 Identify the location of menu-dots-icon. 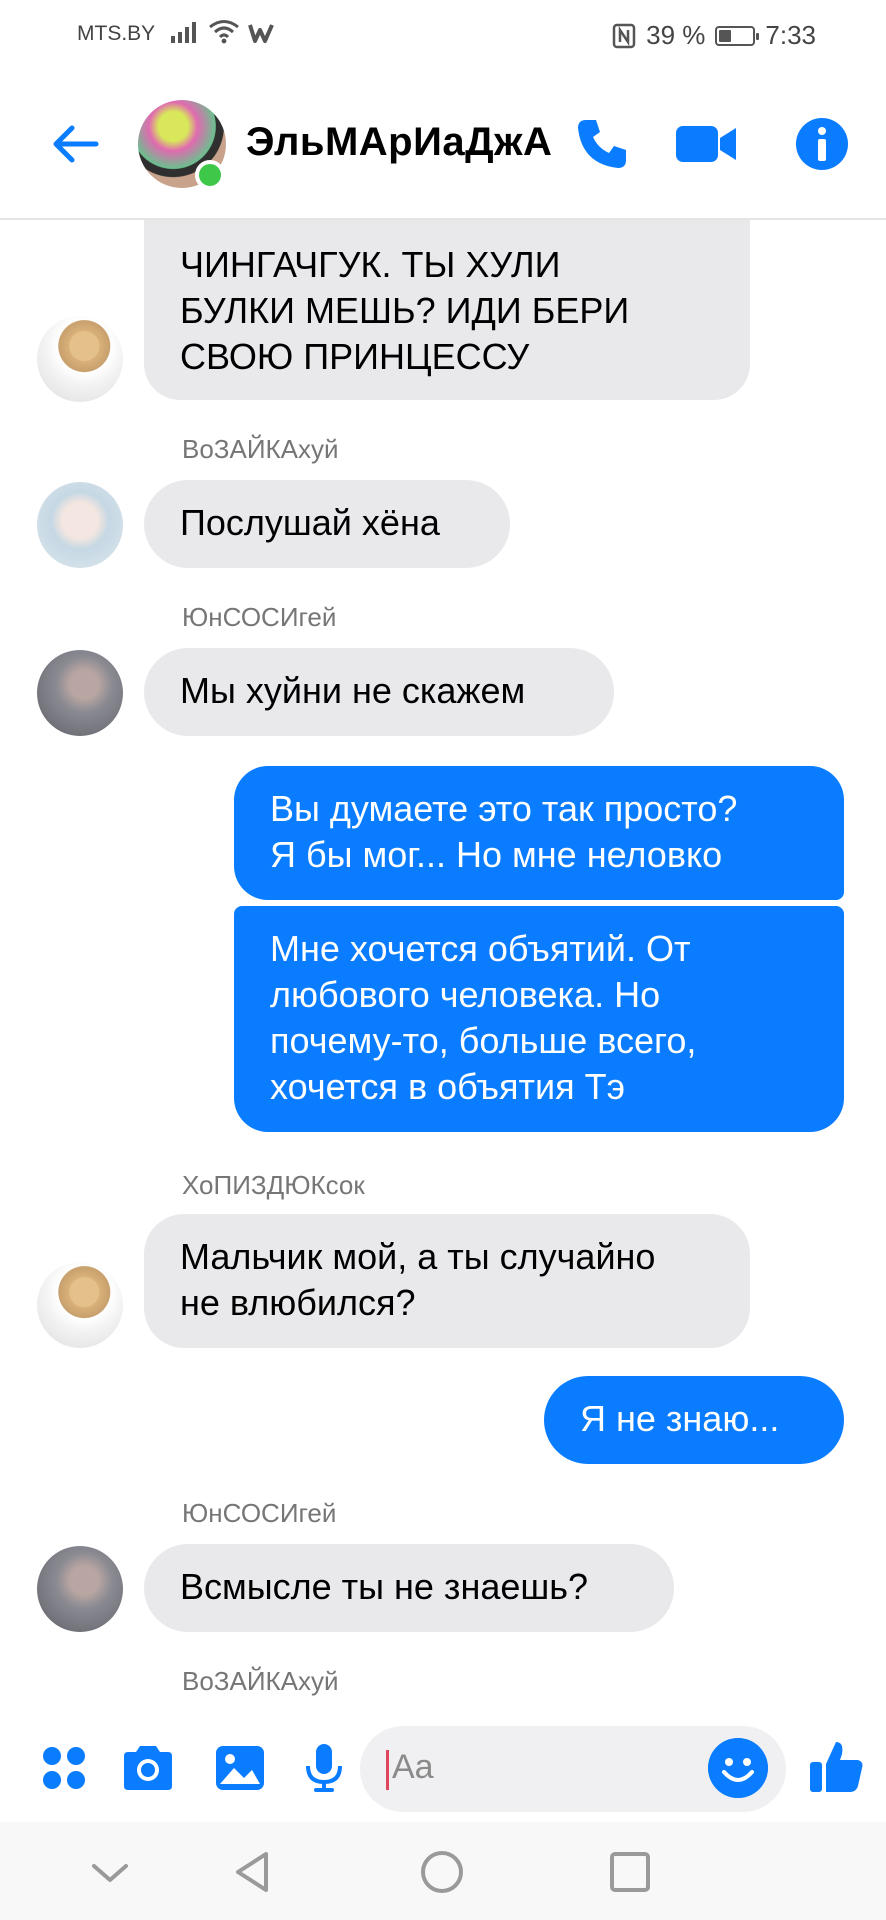
(64, 1768).